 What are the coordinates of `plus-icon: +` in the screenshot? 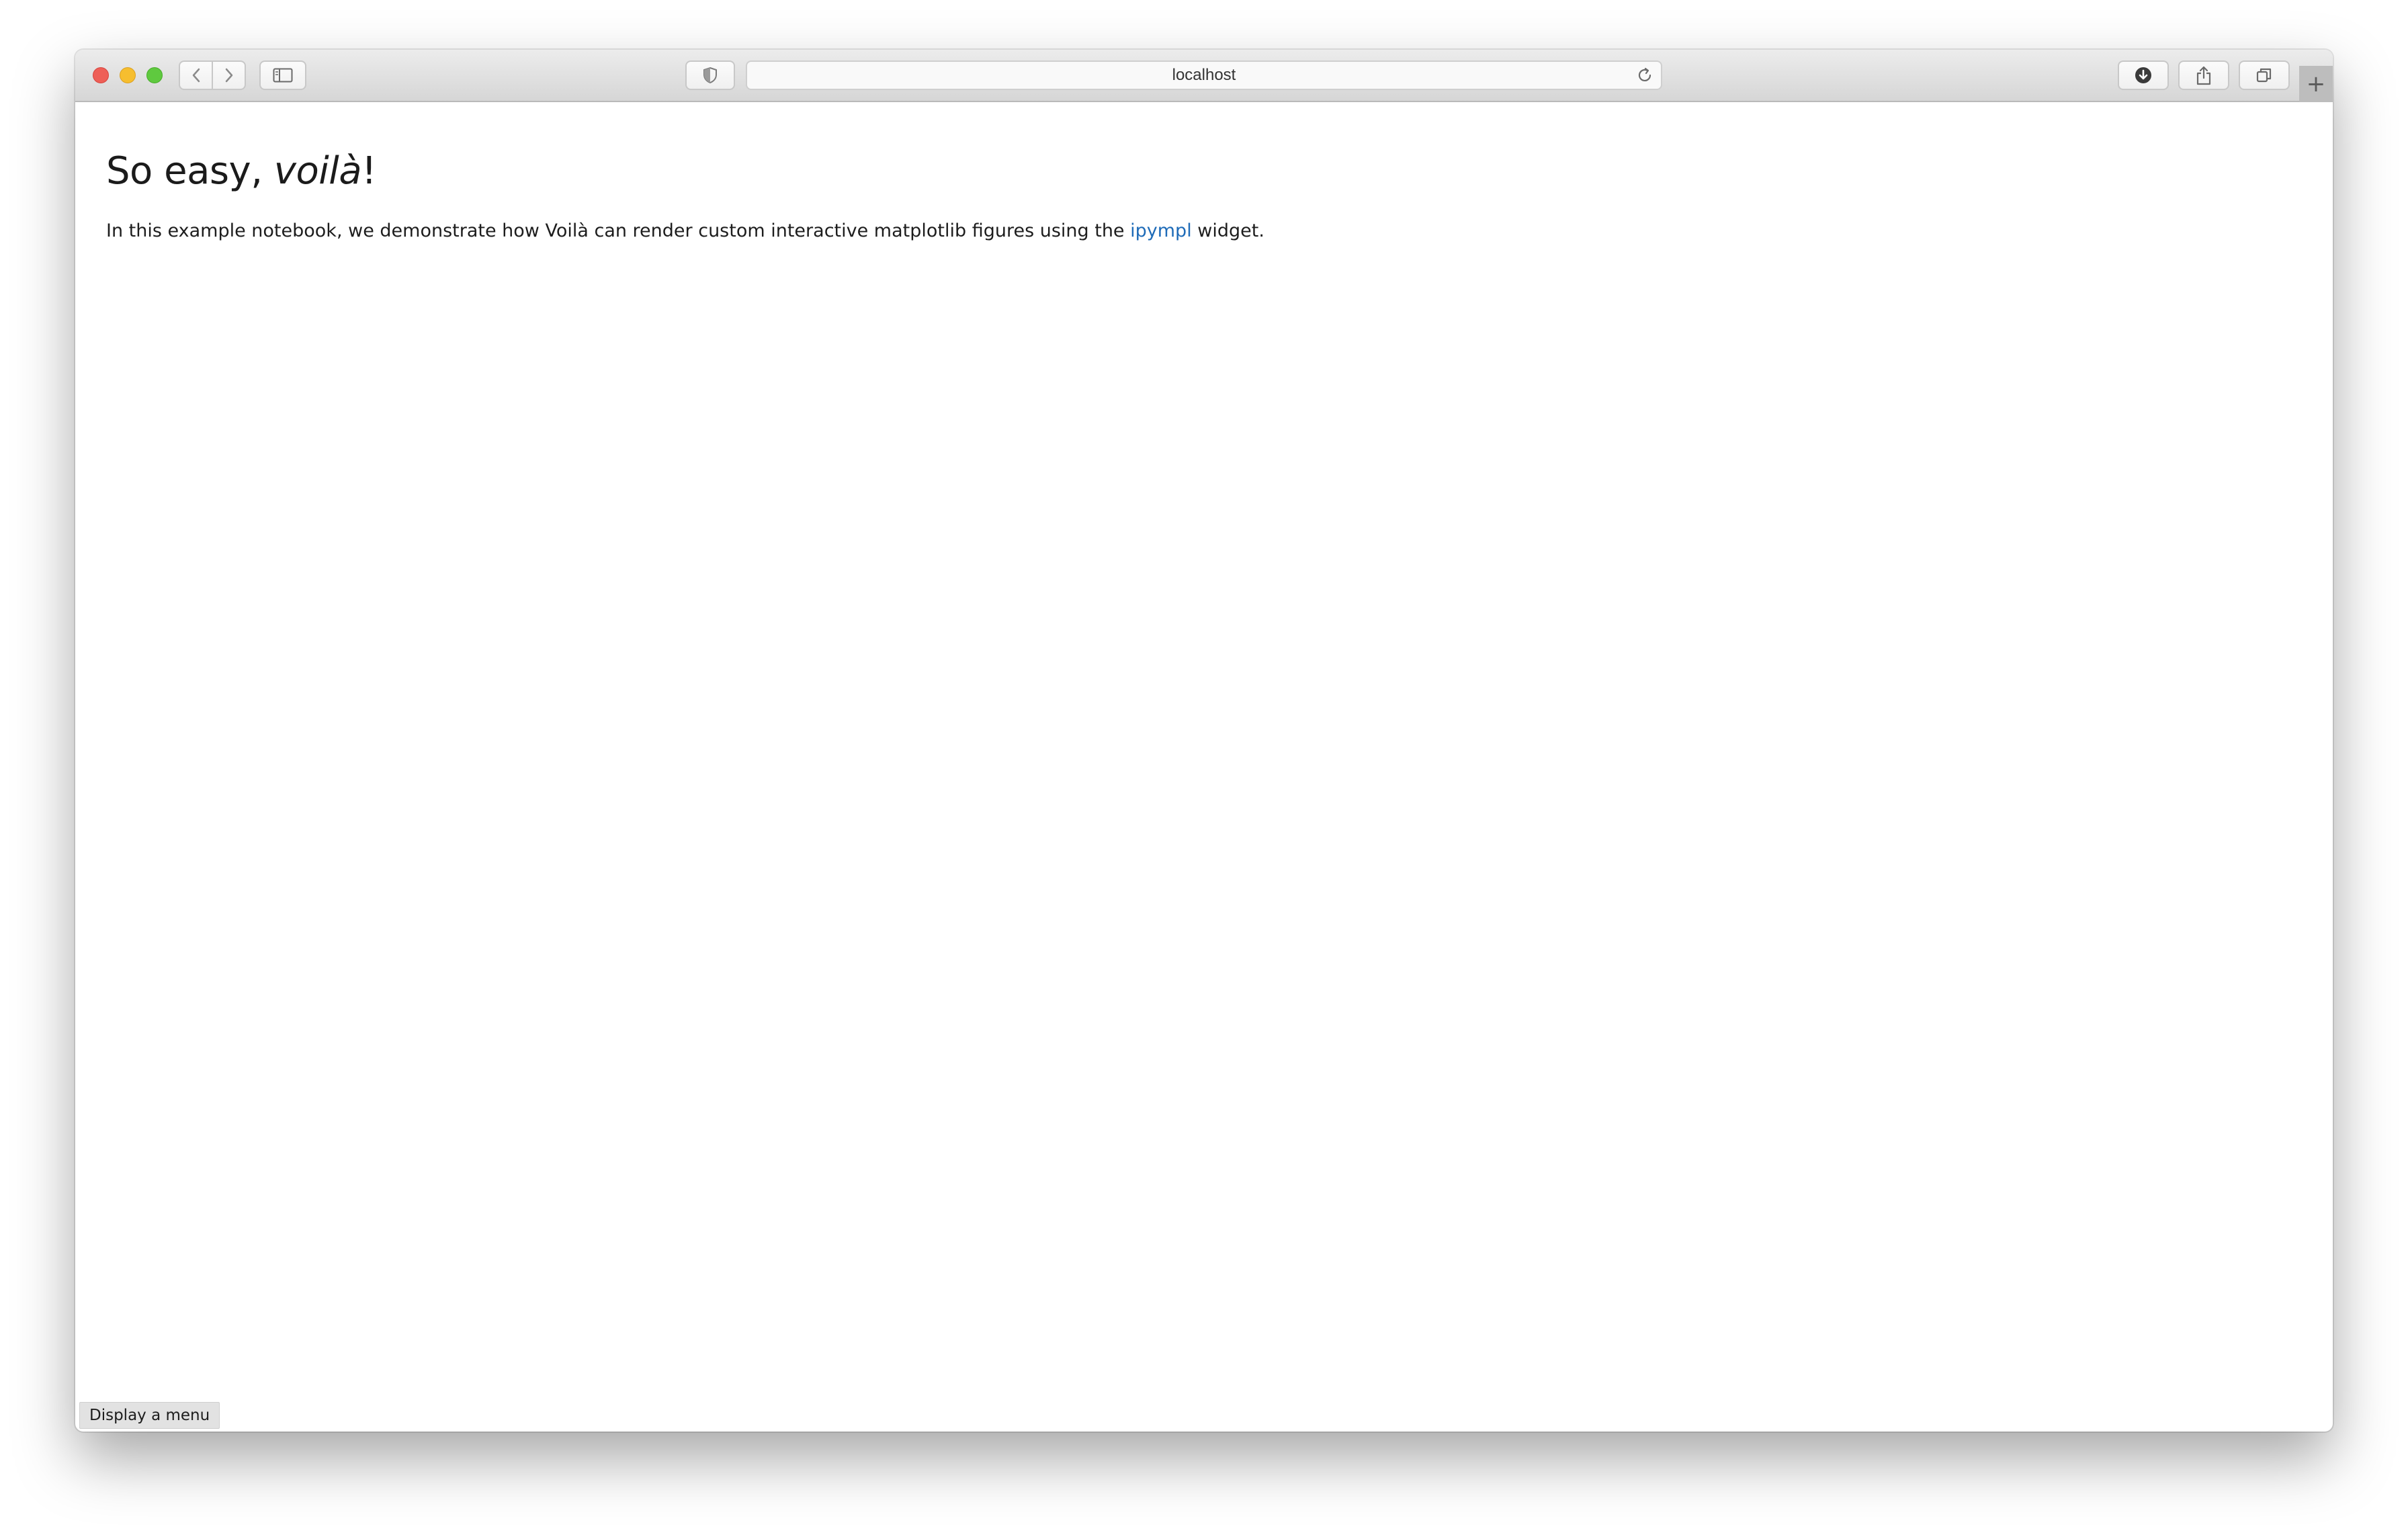 It's located at (2316, 84).